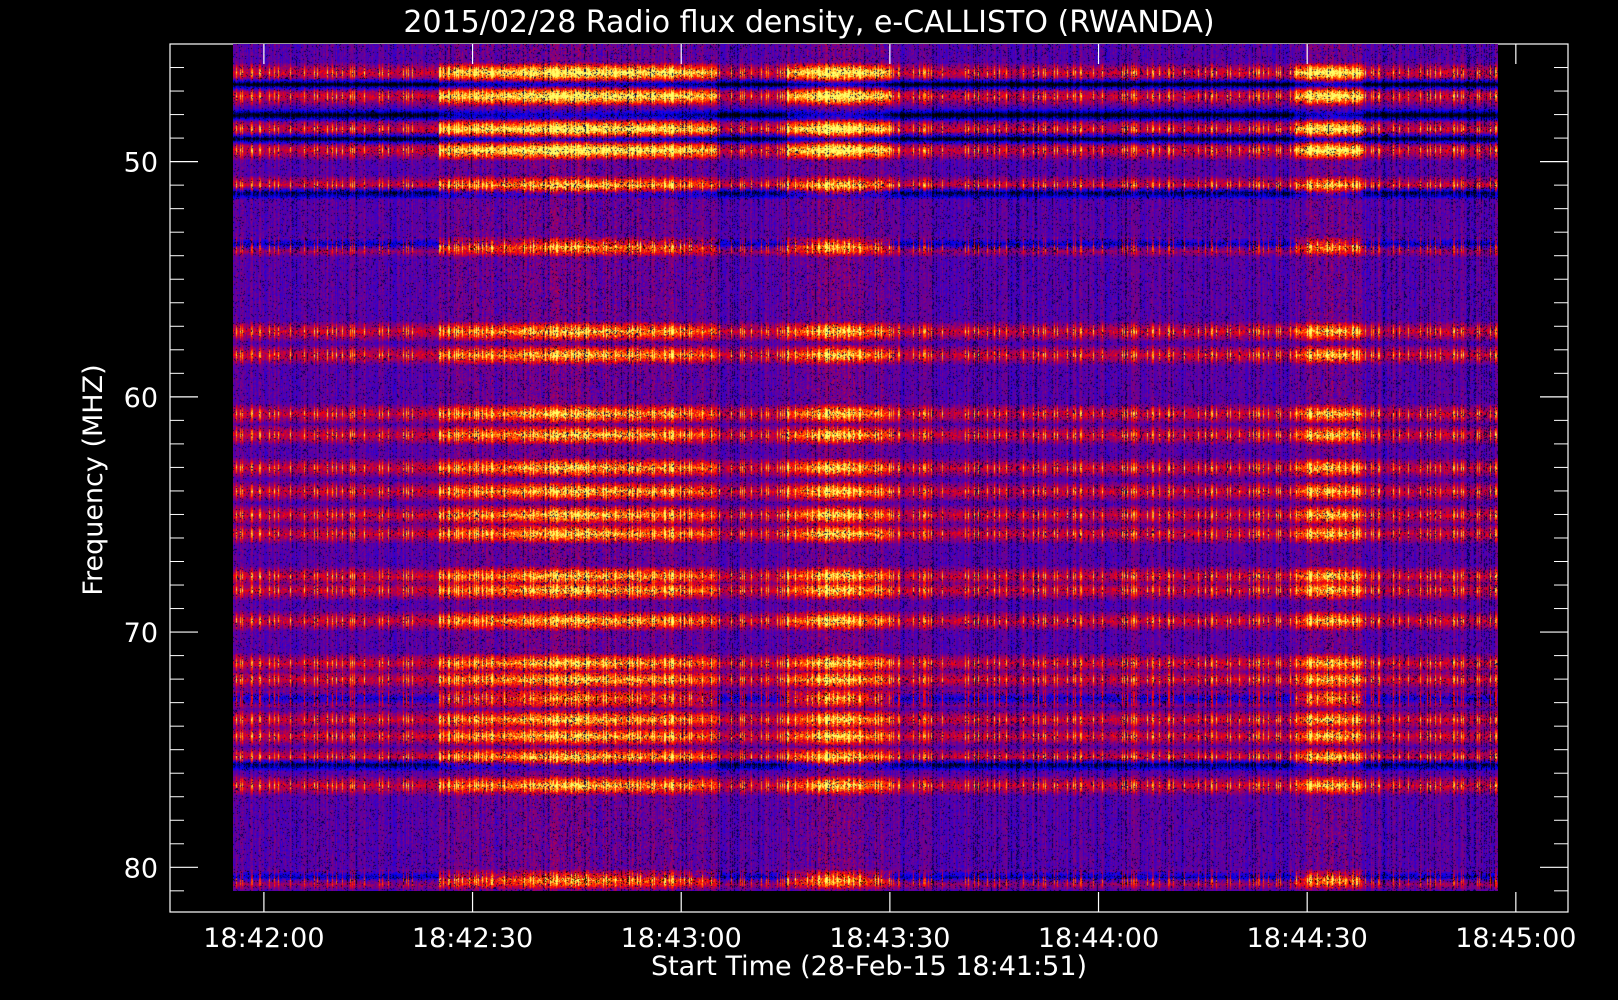 The height and width of the screenshot is (1000, 1618). What do you see at coordinates (141, 633) in the screenshot?
I see `y-tick-label: 70` at bounding box center [141, 633].